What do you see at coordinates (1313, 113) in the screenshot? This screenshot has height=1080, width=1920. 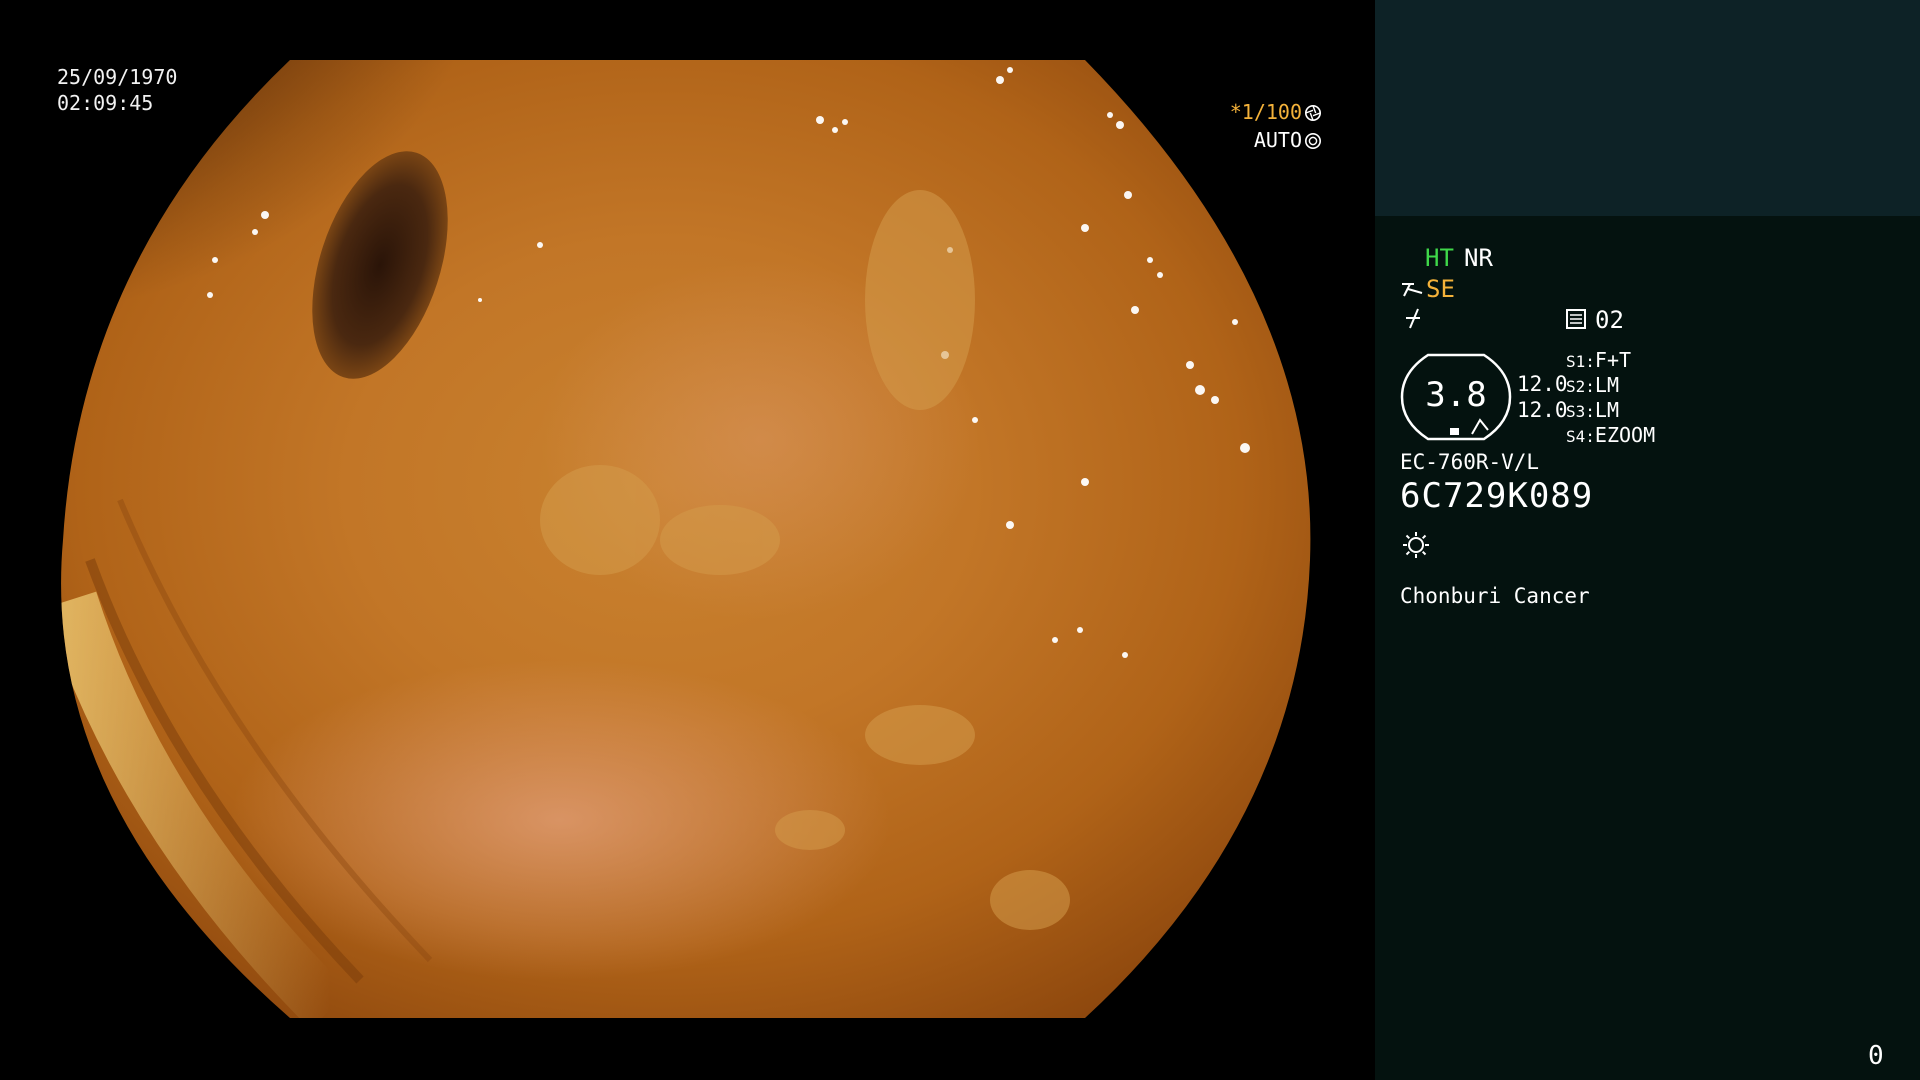 I see `aperture-icon` at bounding box center [1313, 113].